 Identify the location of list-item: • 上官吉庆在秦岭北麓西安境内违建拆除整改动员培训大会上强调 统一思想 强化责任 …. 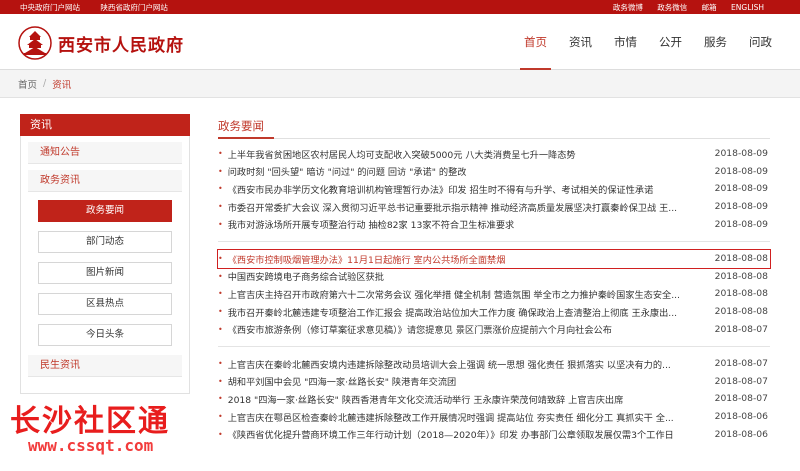
(494, 364).